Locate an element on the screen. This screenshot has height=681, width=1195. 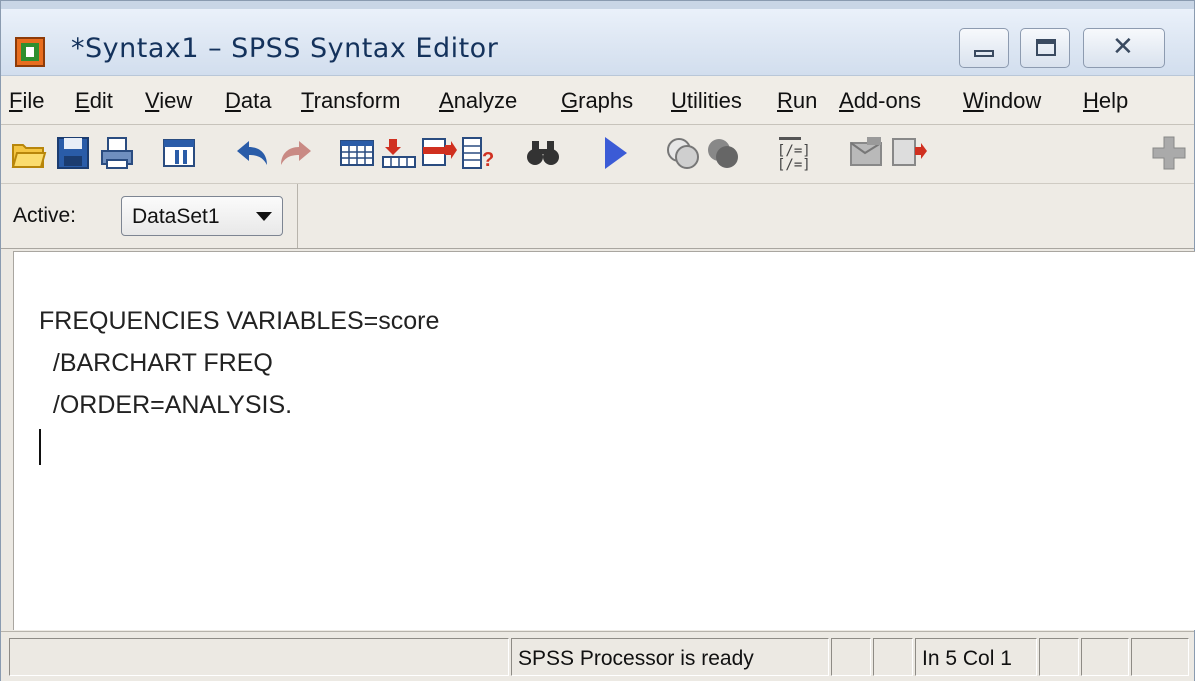
menu-add-ons: Add-ons is located at coordinates (880, 101).